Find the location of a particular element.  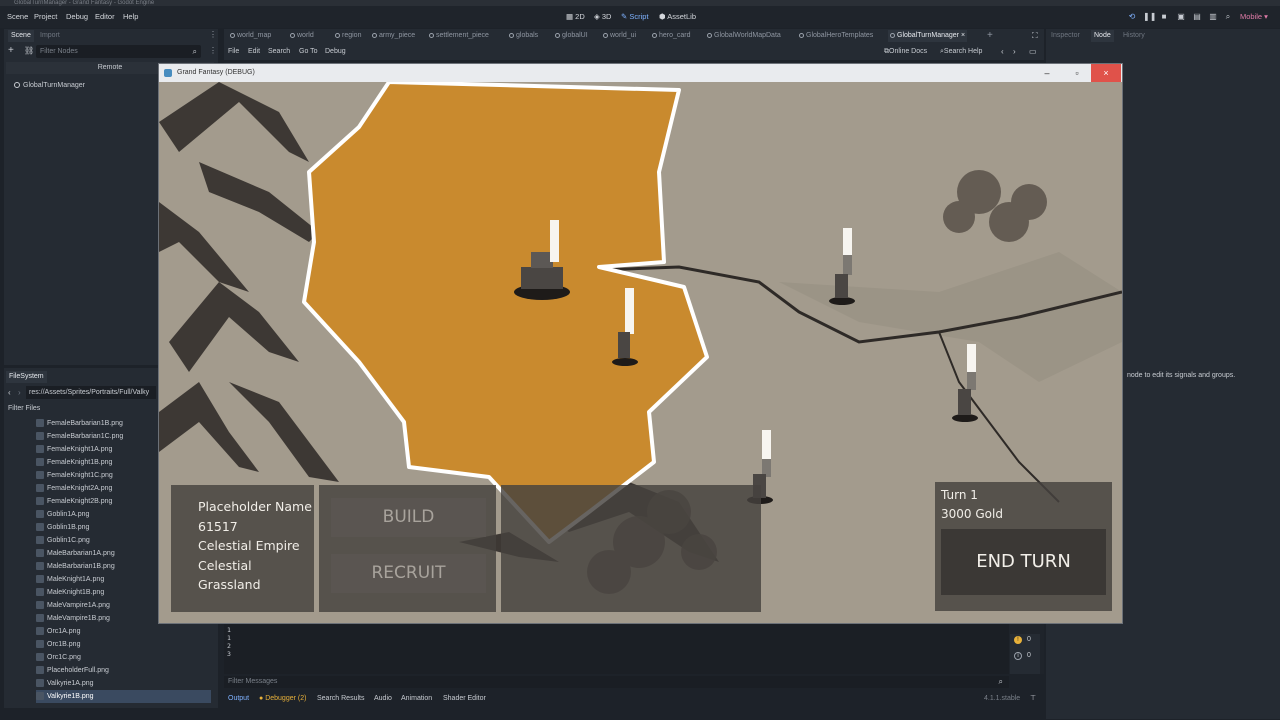

tab-inspector: Inspector is located at coordinates (1065, 36).